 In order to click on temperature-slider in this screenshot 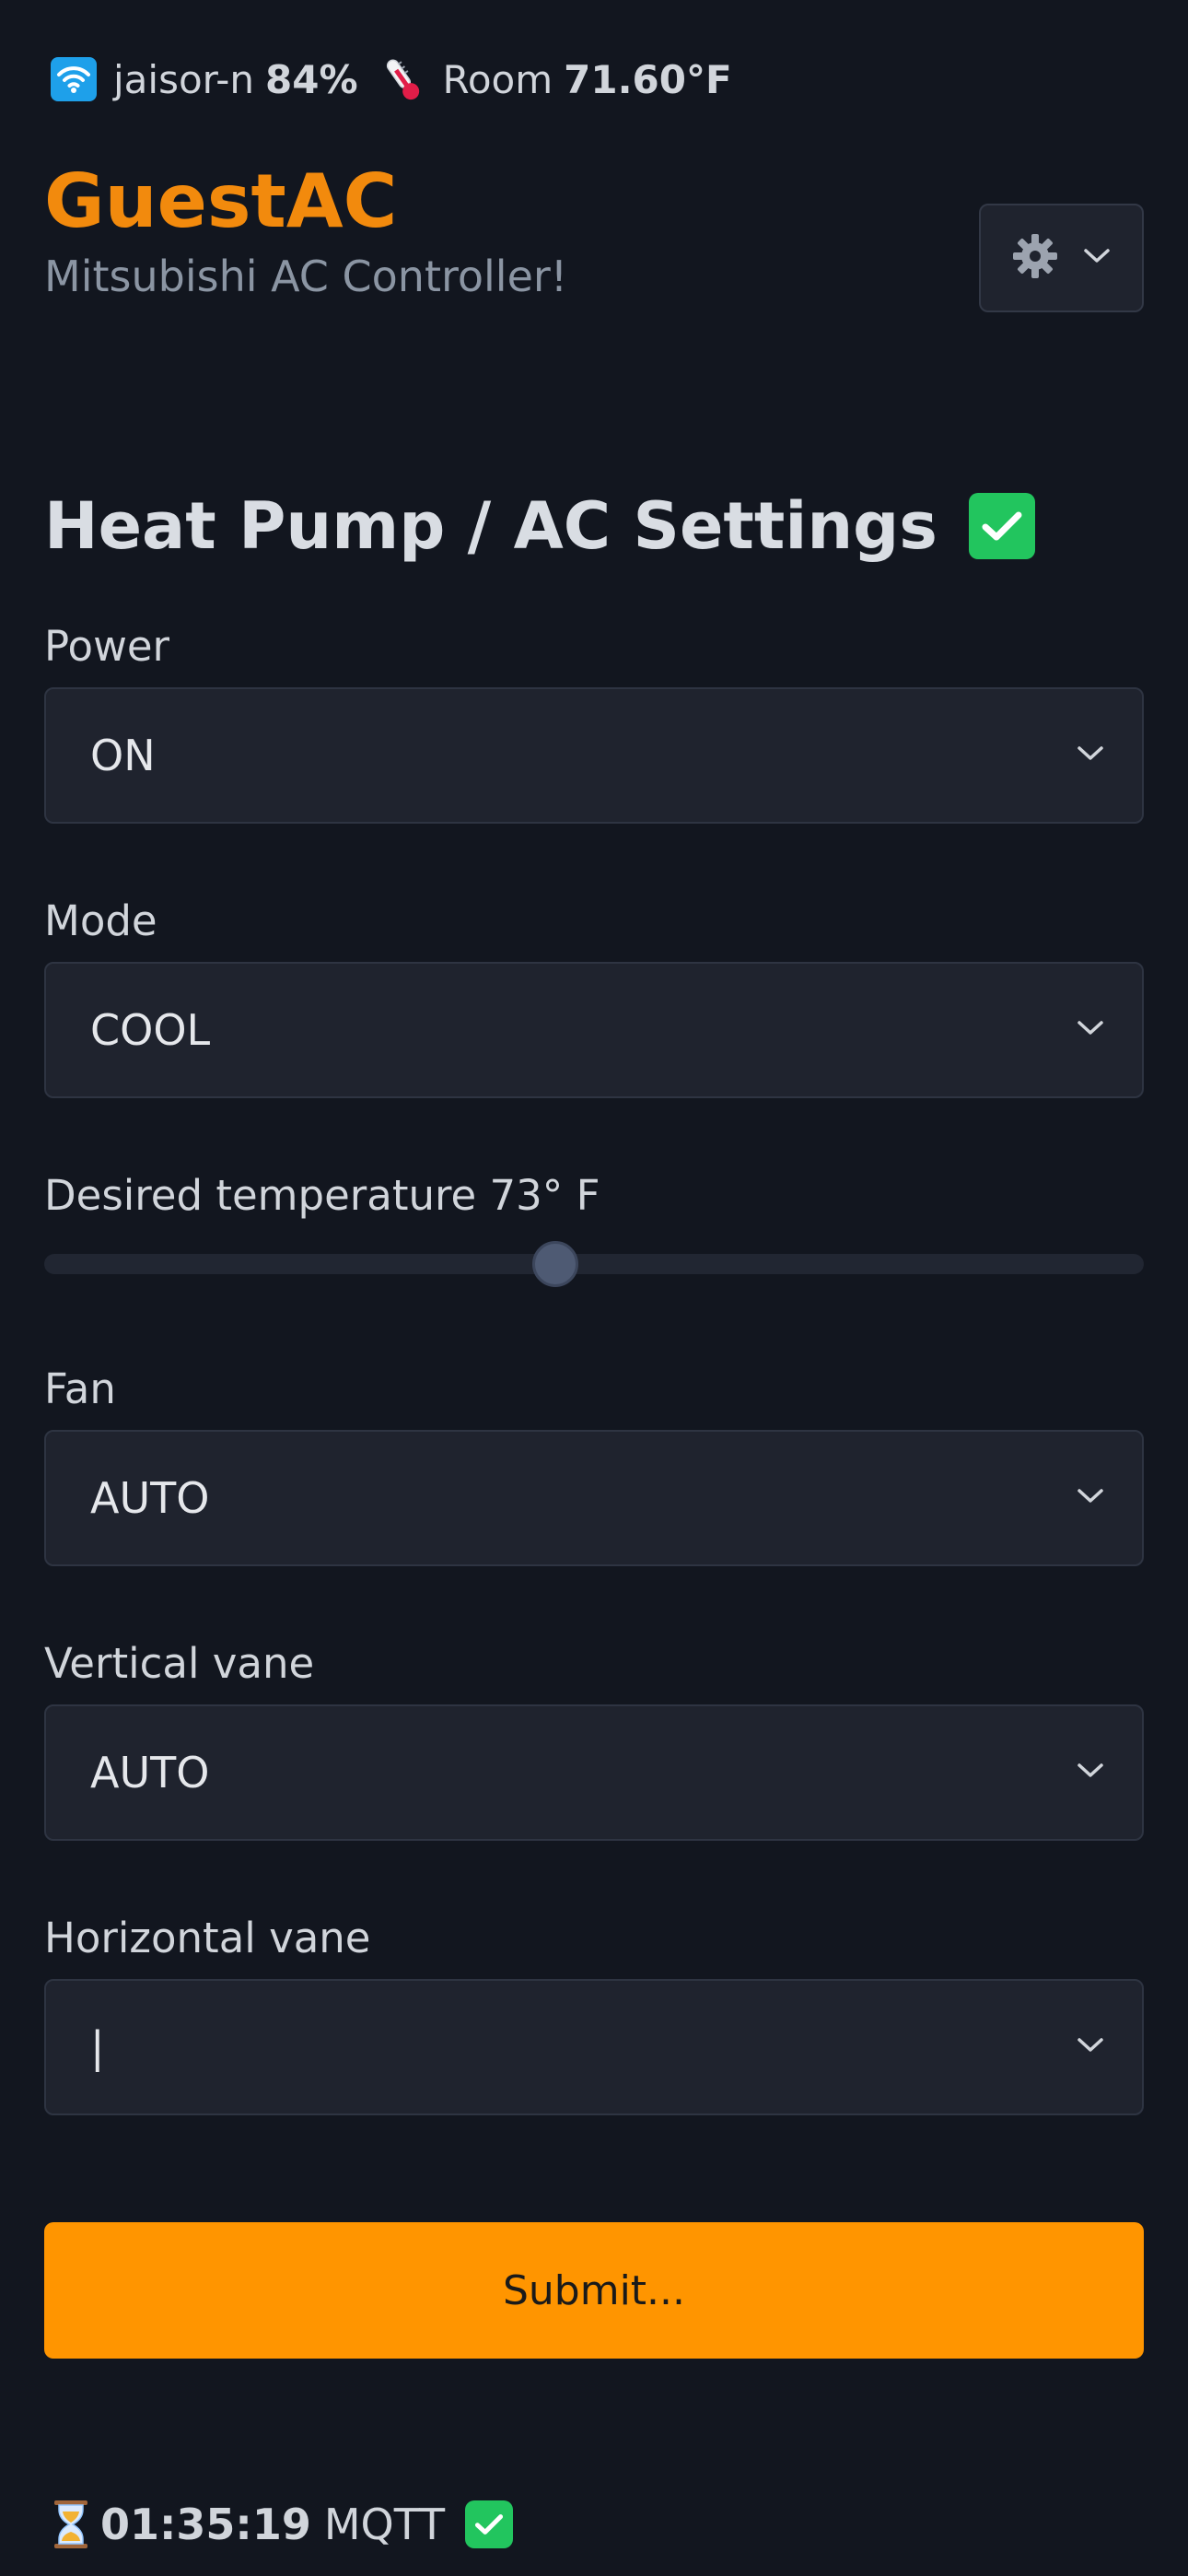, I will do `click(594, 1264)`.